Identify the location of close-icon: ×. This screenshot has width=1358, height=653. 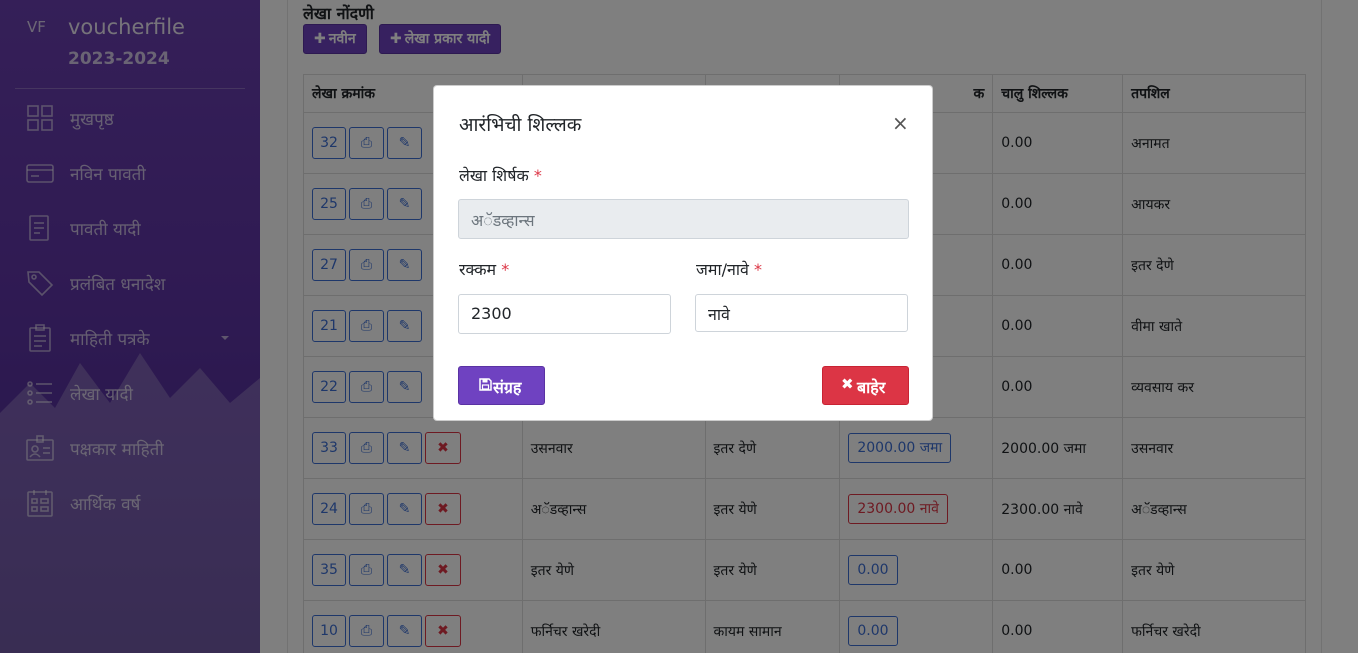
(900, 123).